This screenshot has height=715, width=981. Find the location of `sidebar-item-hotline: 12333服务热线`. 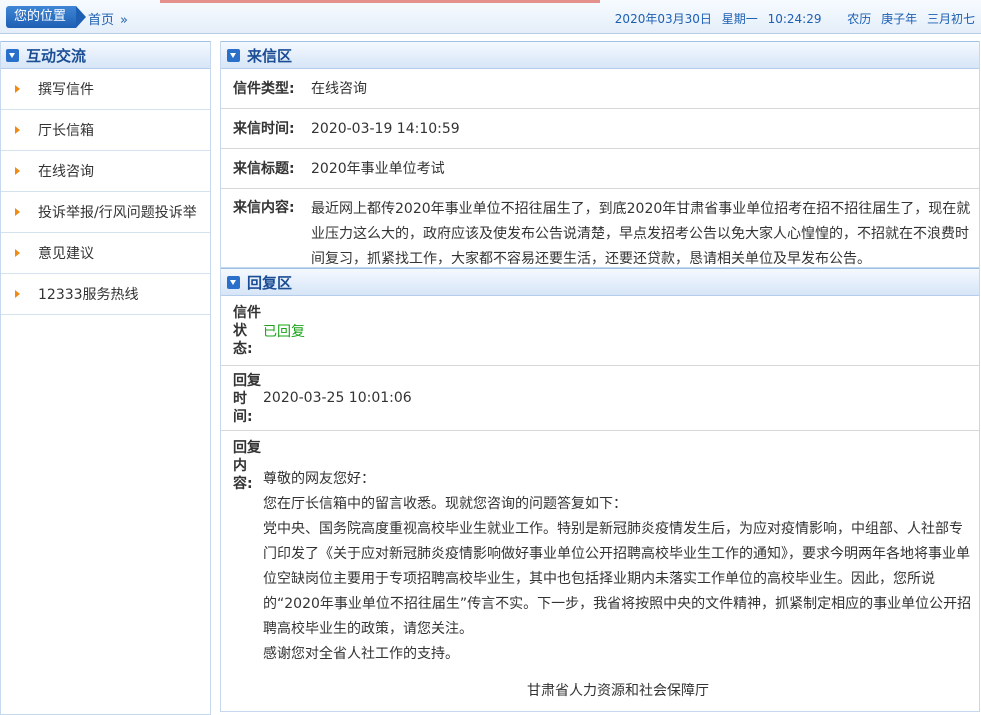

sidebar-item-hotline: 12333服务热线 is located at coordinates (105, 294).